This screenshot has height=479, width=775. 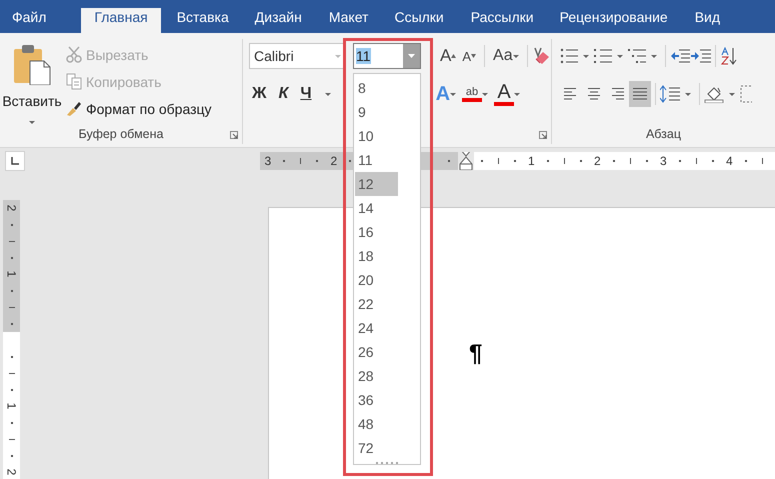 I want to click on ribbon-tab: Вставка, so click(x=202, y=20).